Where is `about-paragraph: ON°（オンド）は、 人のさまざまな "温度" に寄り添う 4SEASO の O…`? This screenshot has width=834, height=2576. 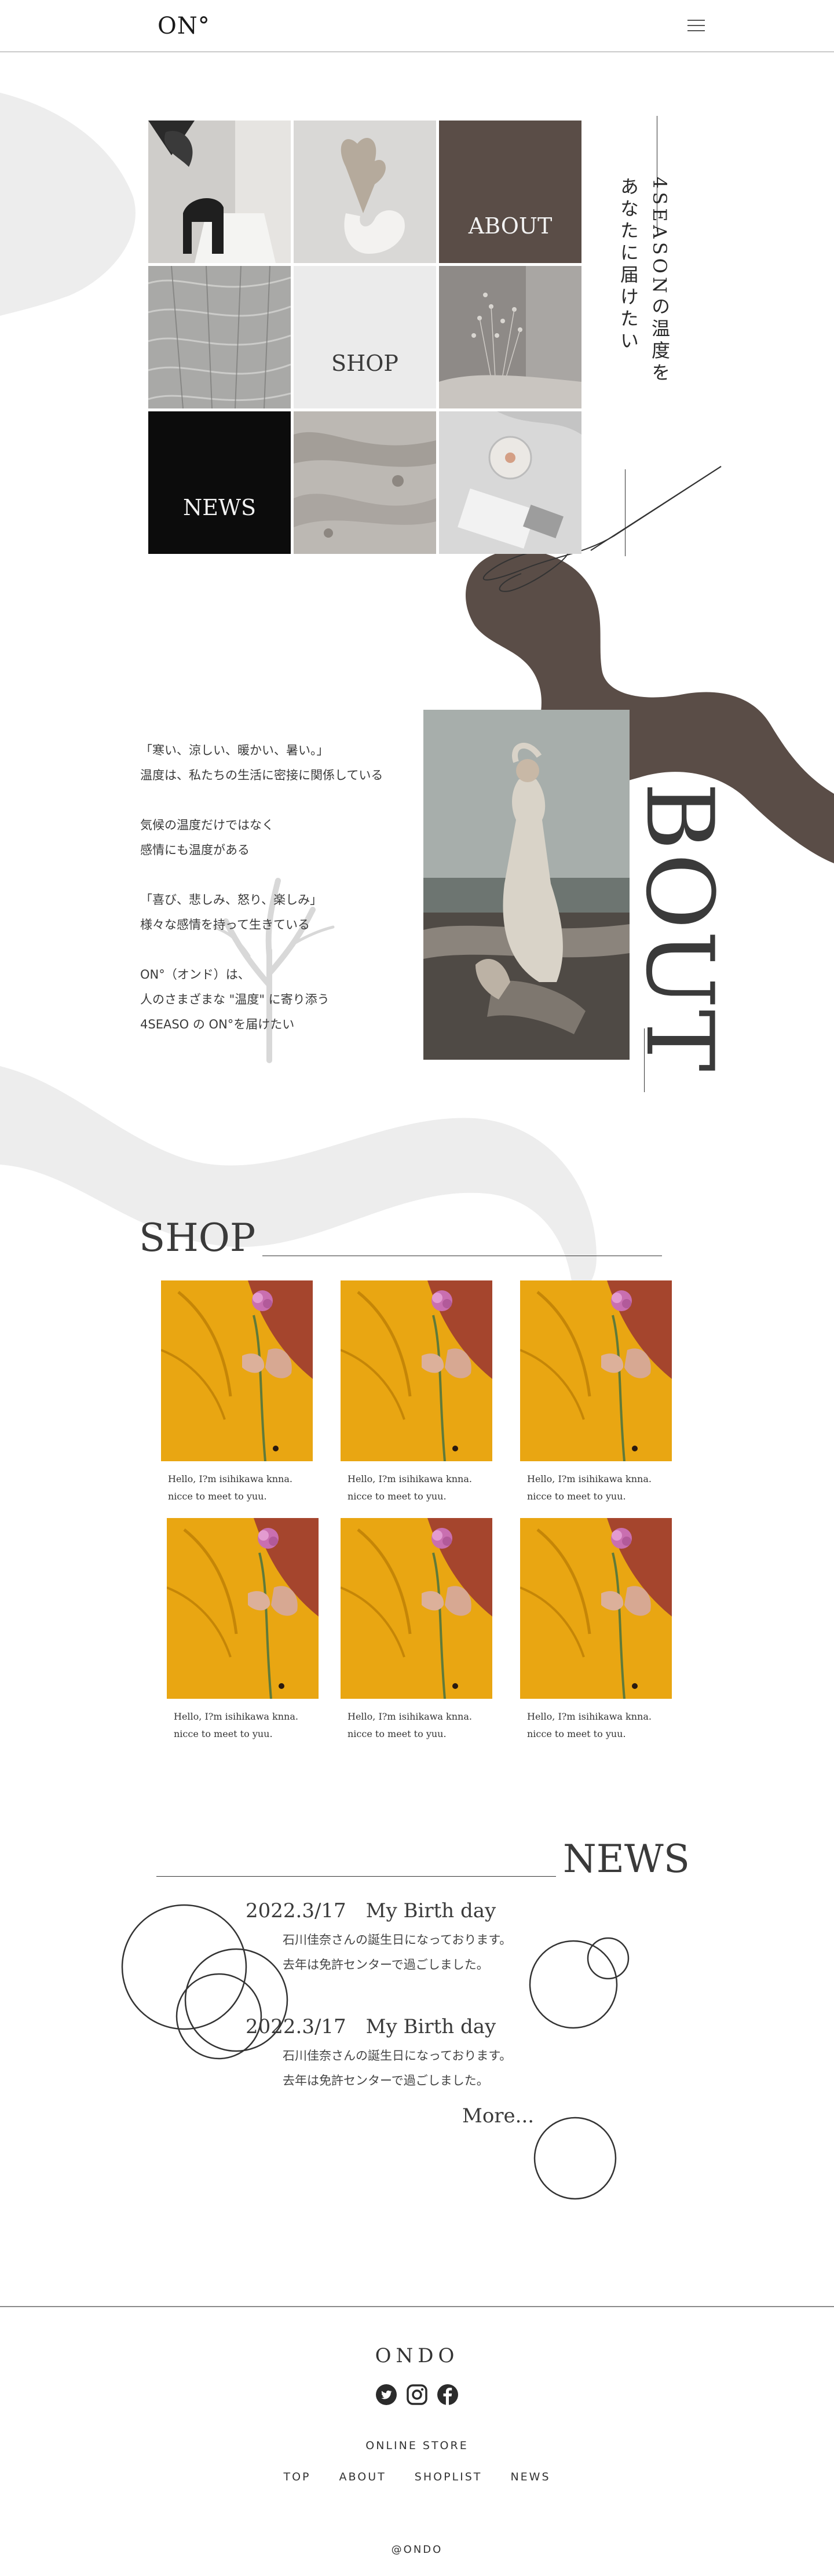
about-paragraph: ON°（オンド）は、 人のさまざまな "温度" に寄り添う 4SEASO の O… is located at coordinates (285, 999).